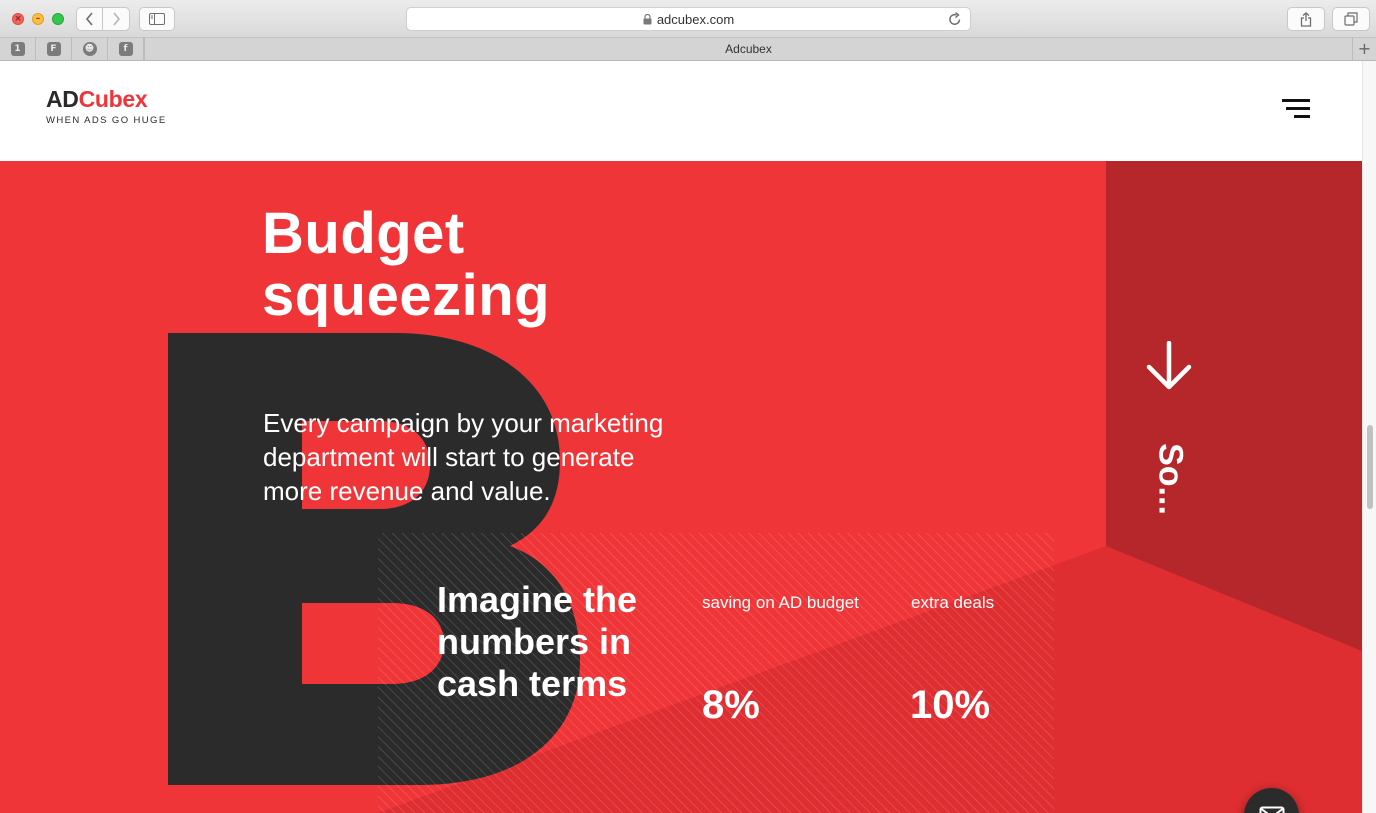 The height and width of the screenshot is (813, 1376). I want to click on stat-value-deals: 10%, so click(950, 705).